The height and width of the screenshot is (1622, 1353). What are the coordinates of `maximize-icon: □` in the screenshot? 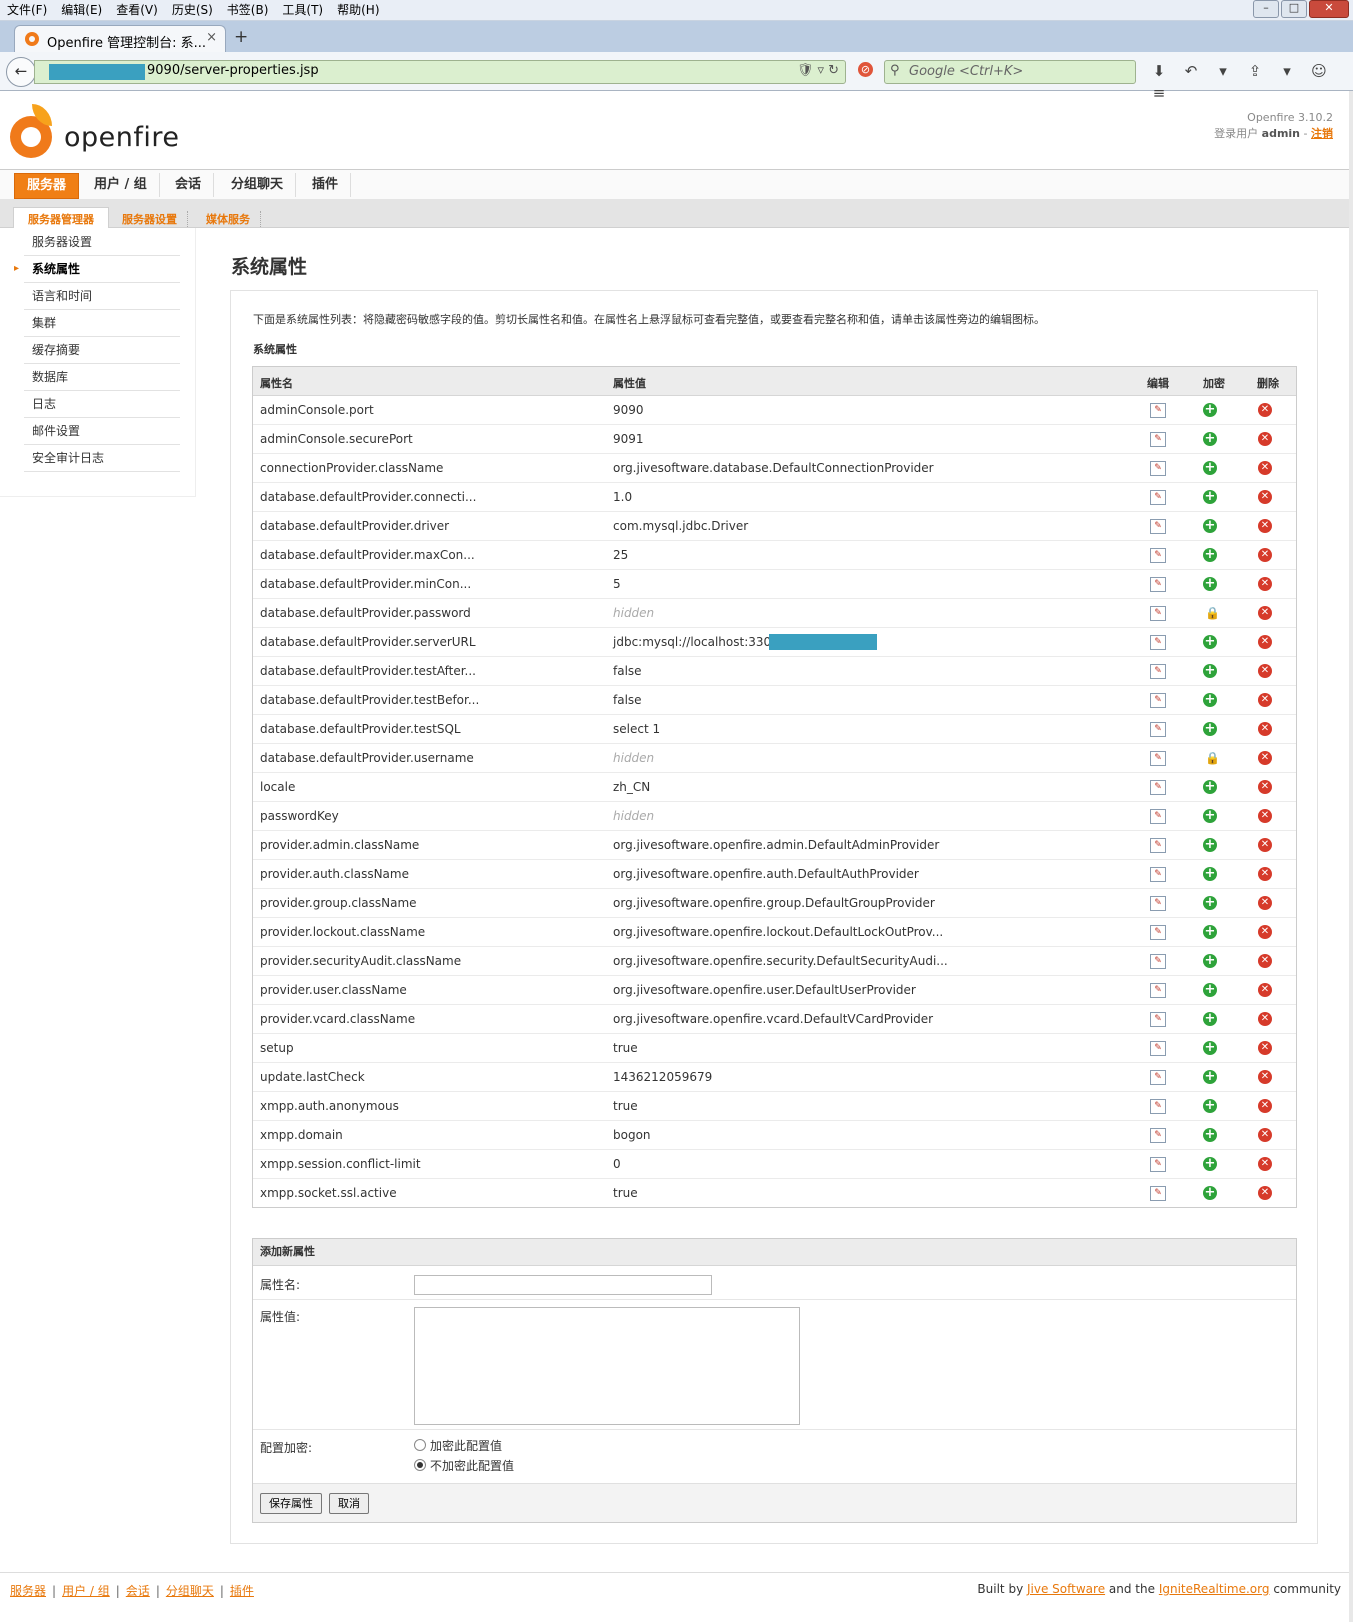 It's located at (1294, 9).